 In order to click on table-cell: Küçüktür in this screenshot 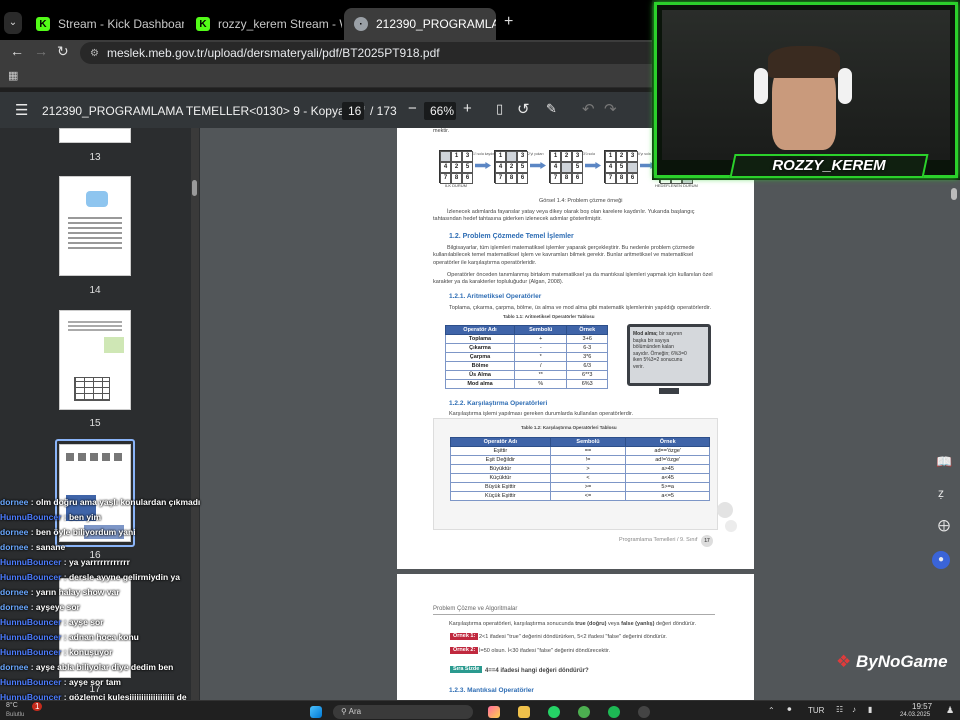, I will do `click(500, 478)`.